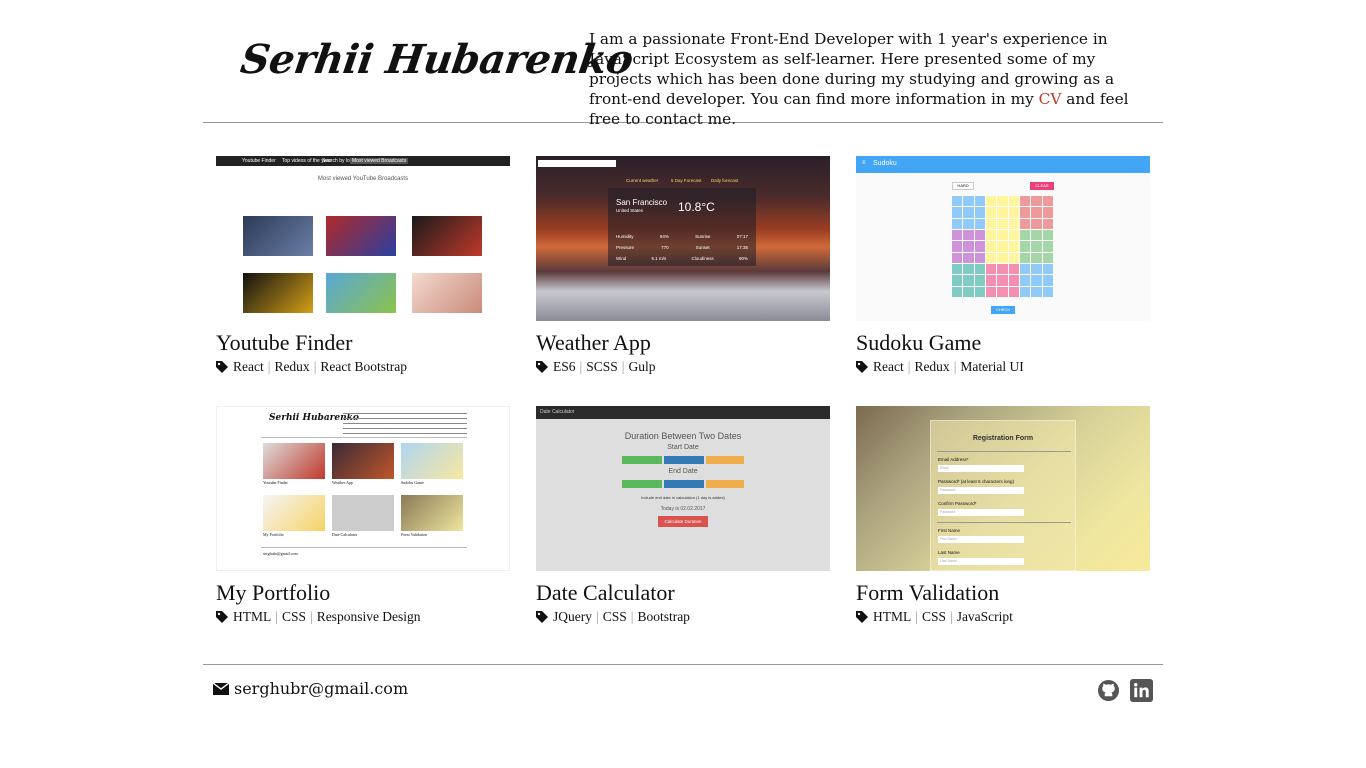  I want to click on tag-item: Responsive Design, so click(368, 616).